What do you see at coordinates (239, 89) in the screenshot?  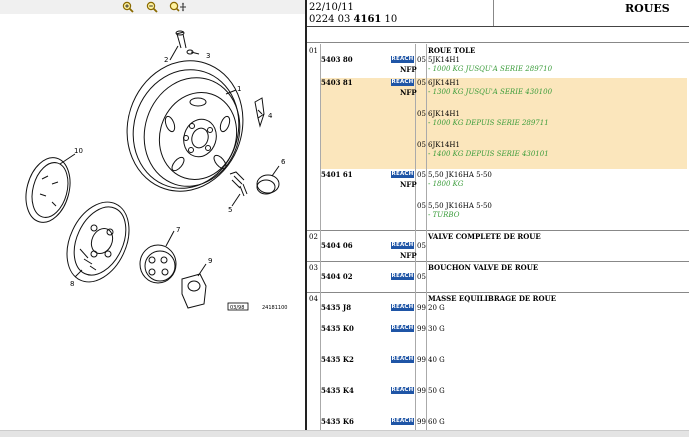 I see `callout-1: 1` at bounding box center [239, 89].